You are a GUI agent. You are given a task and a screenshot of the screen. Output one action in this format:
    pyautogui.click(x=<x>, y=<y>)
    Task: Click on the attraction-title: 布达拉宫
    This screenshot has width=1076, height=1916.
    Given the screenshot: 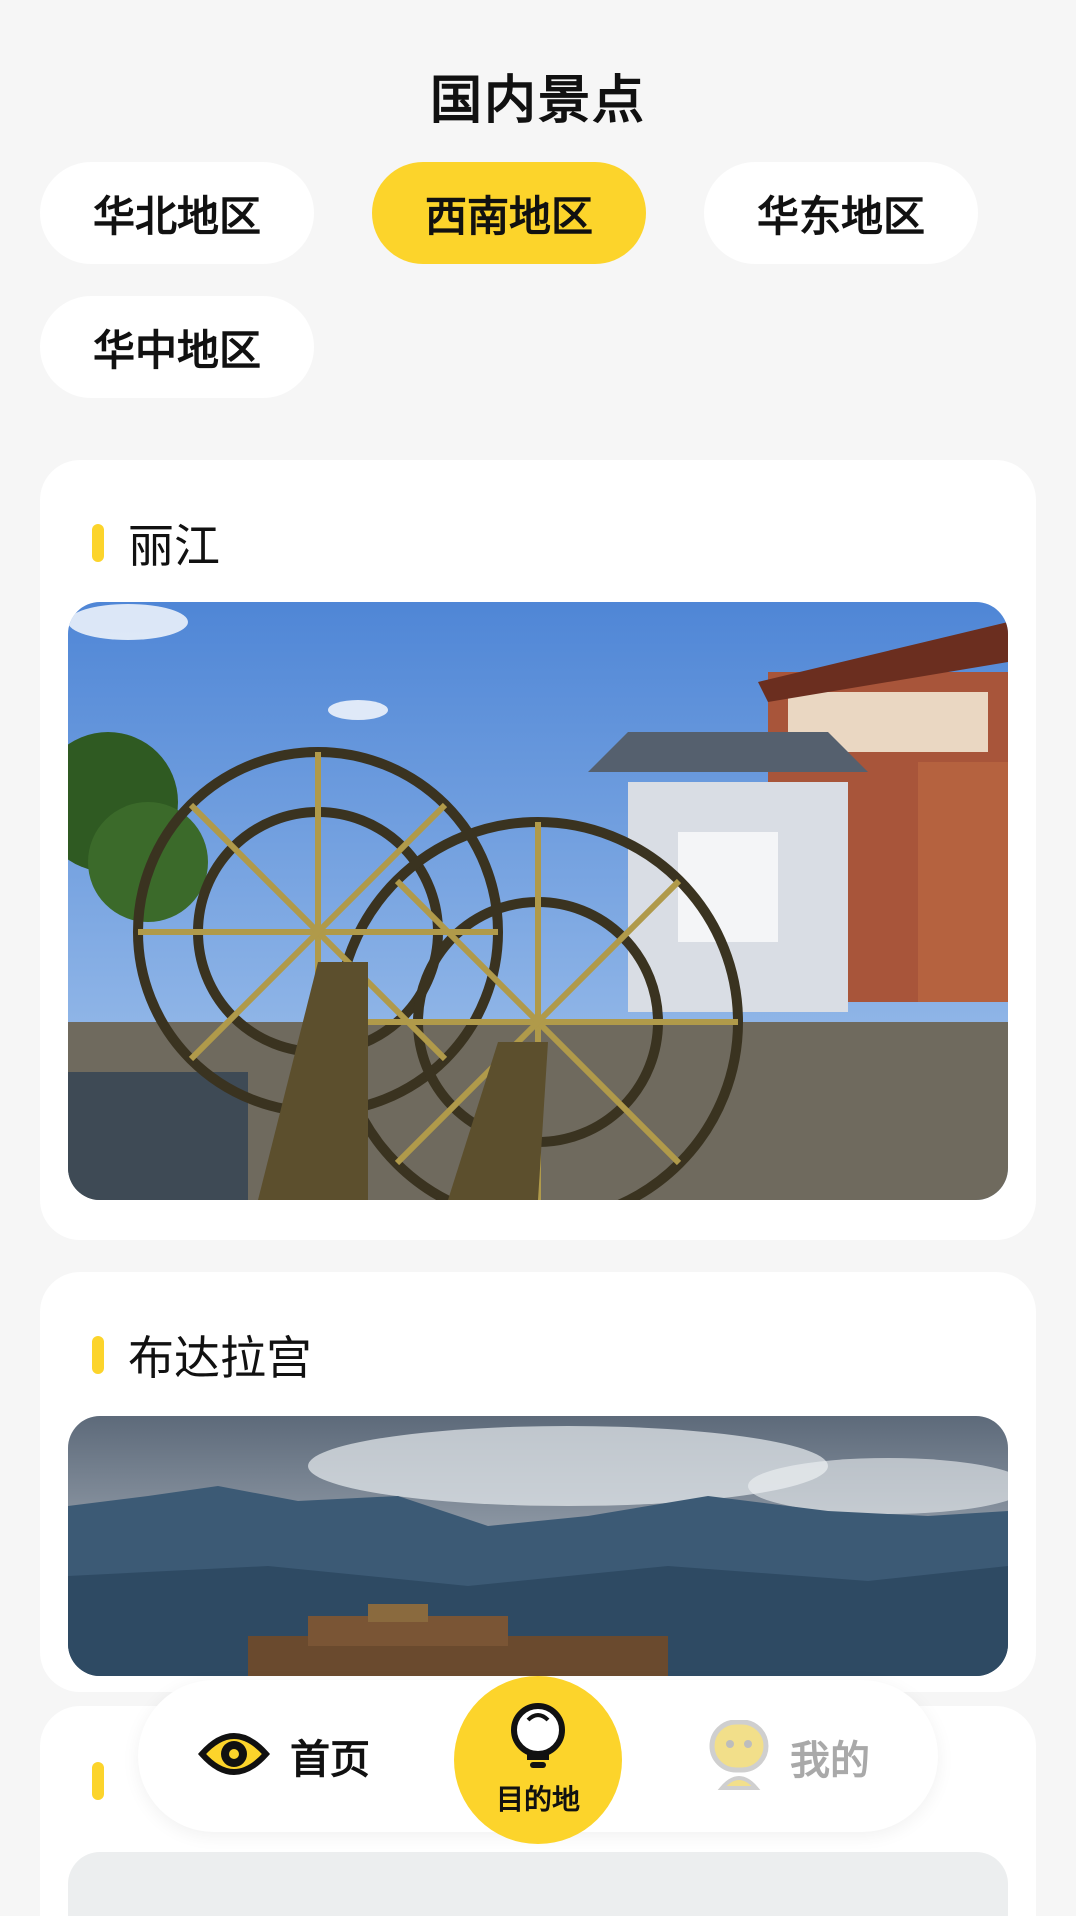 What is the action you would take?
    pyautogui.click(x=220, y=1358)
    